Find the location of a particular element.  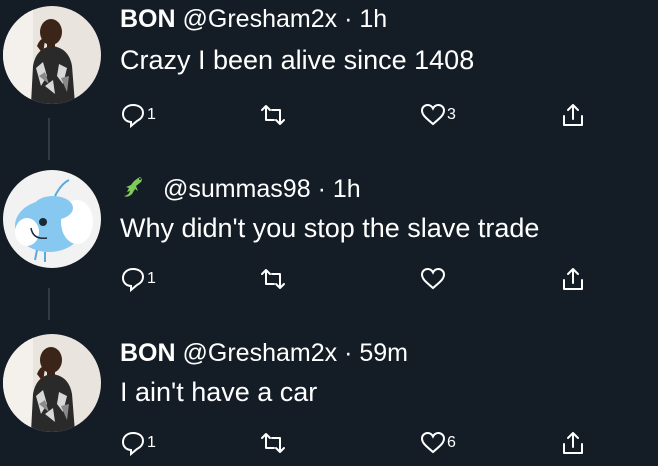

tweet-text: I ain't have a car is located at coordinates (219, 392).